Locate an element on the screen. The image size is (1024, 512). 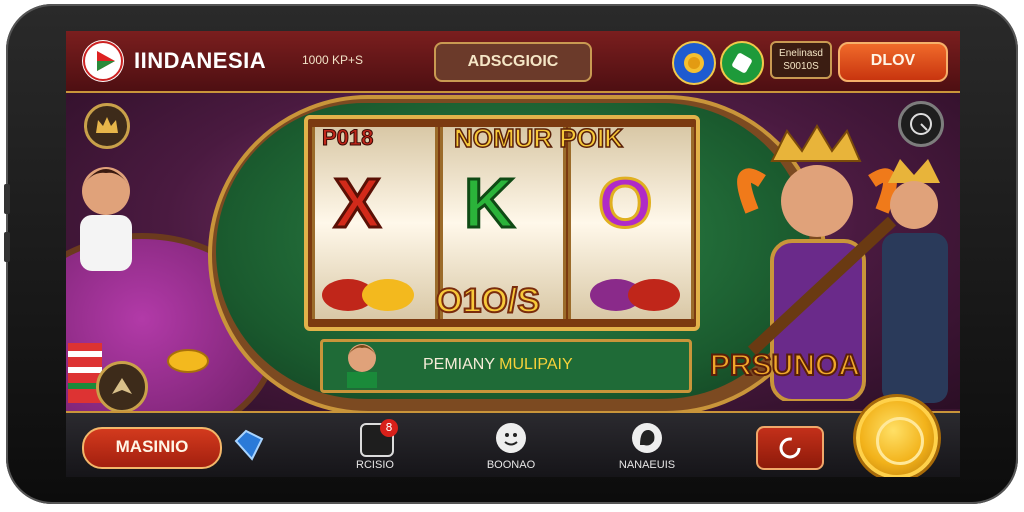
promo-text-left: PEMIANY is located at coordinates (461, 364).